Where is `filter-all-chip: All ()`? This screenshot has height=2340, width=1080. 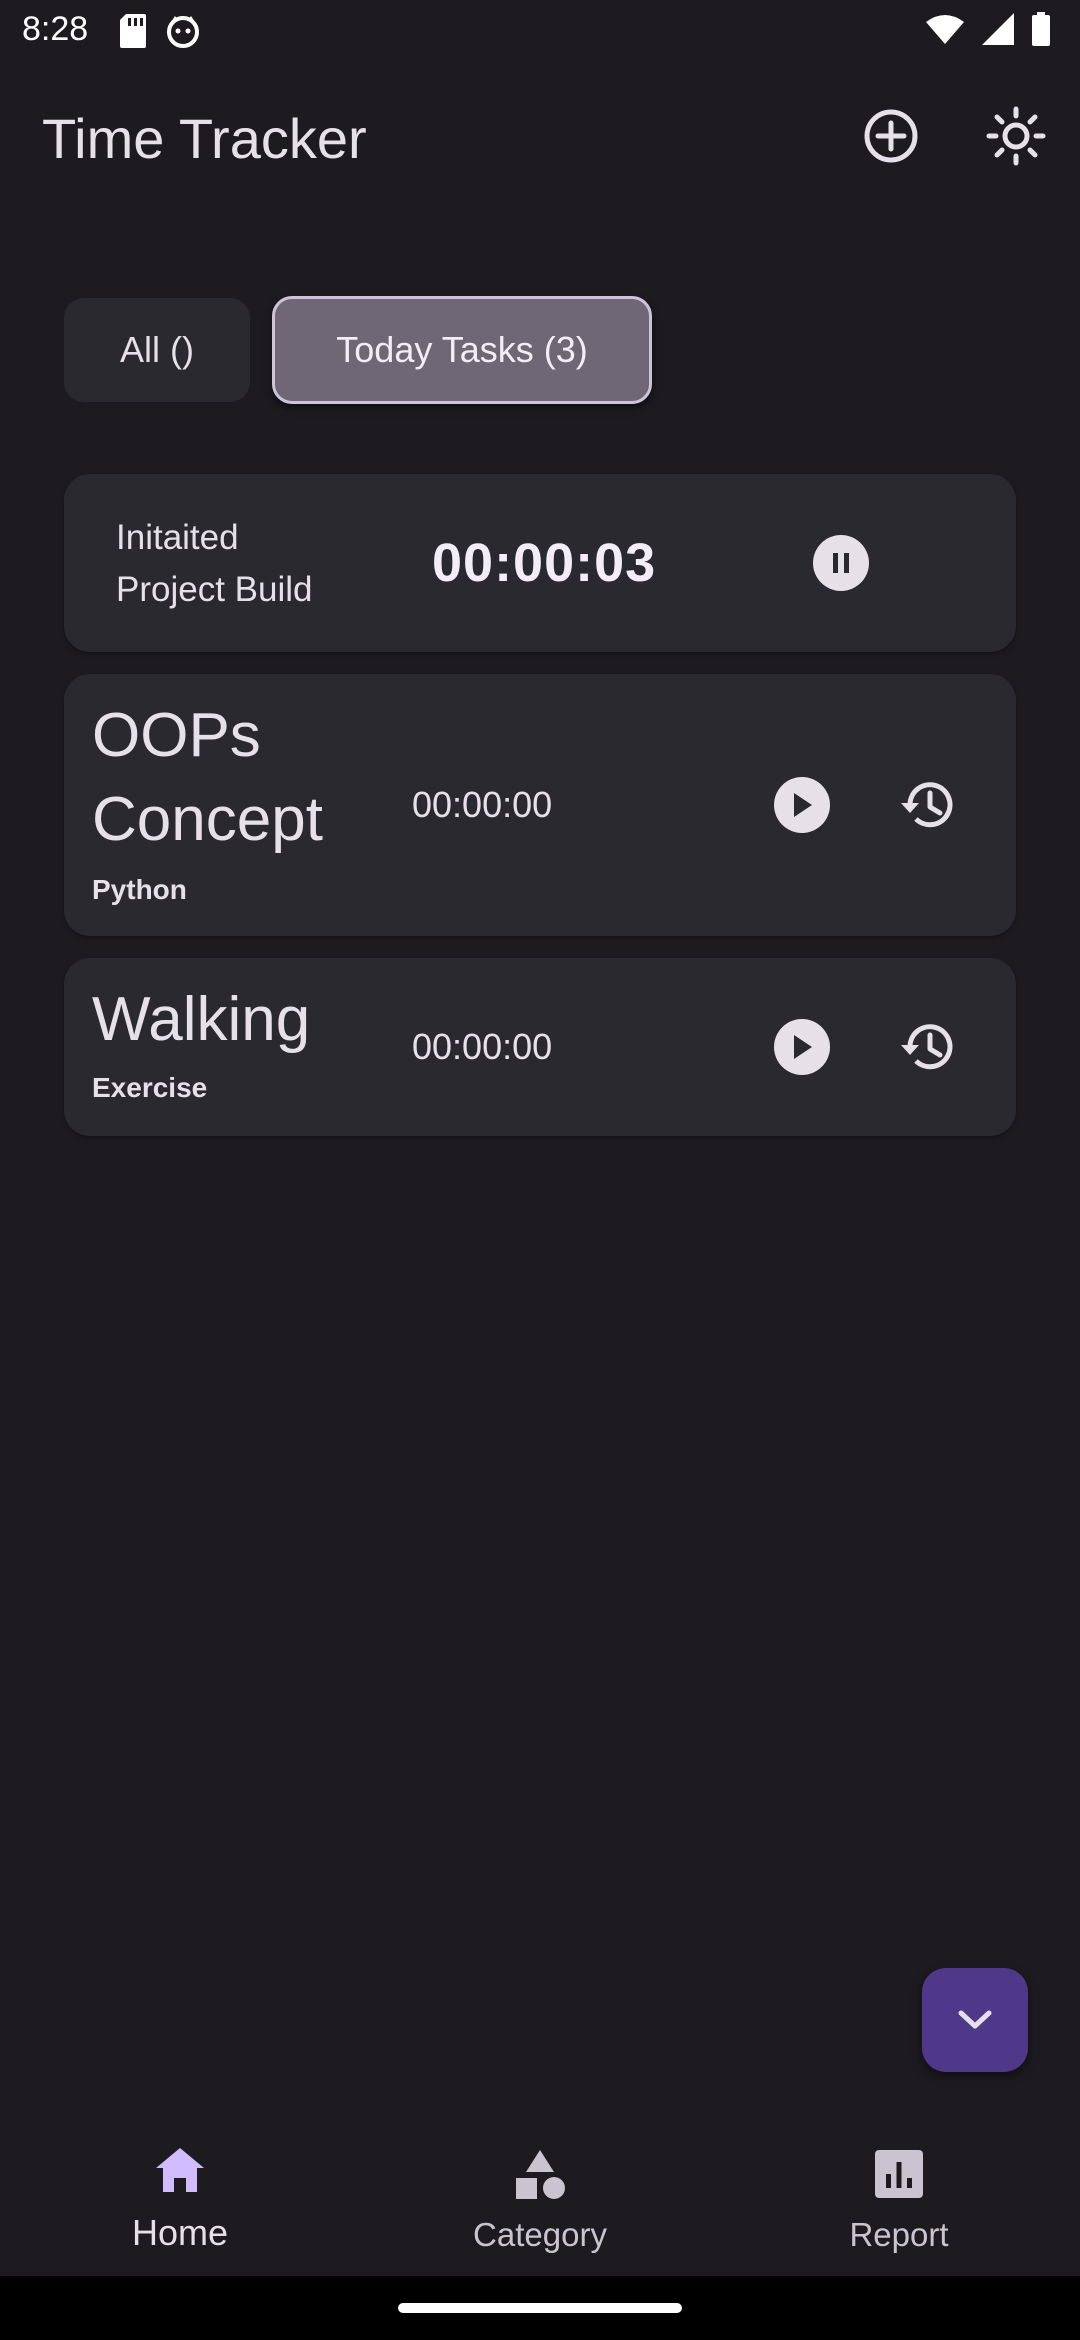
filter-all-chip: All () is located at coordinates (157, 350).